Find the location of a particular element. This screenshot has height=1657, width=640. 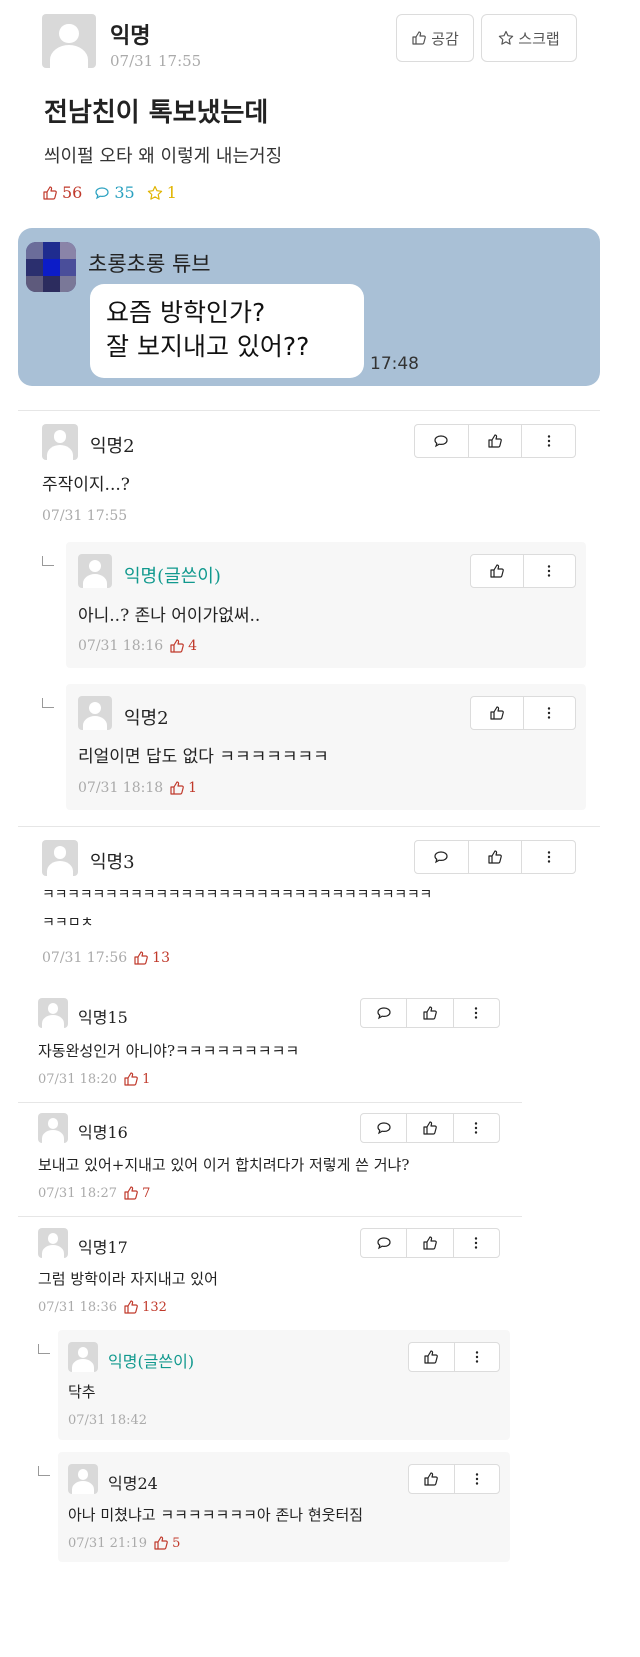

comment-likes: 132 is located at coordinates (145, 1307).